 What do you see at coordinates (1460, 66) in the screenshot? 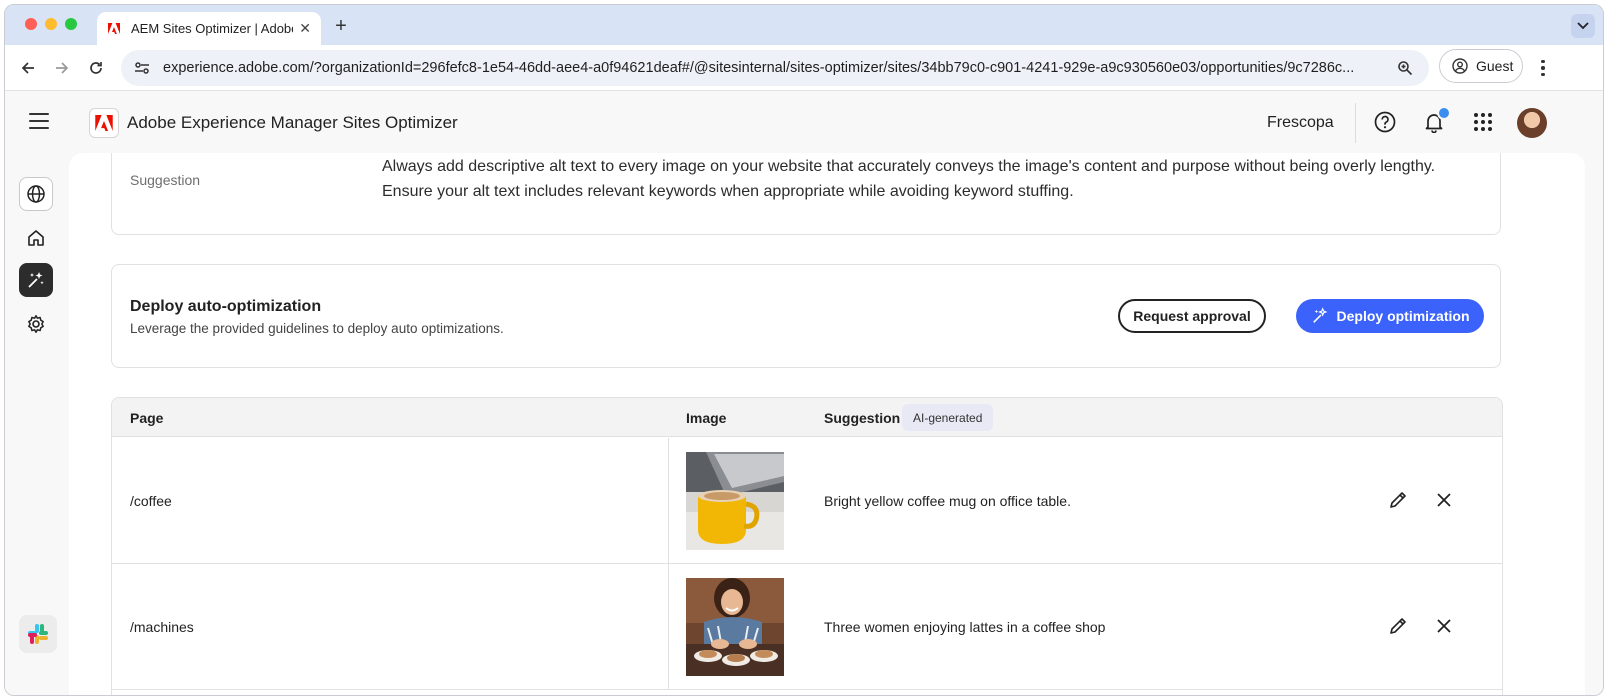
I see `person-circle-icon` at bounding box center [1460, 66].